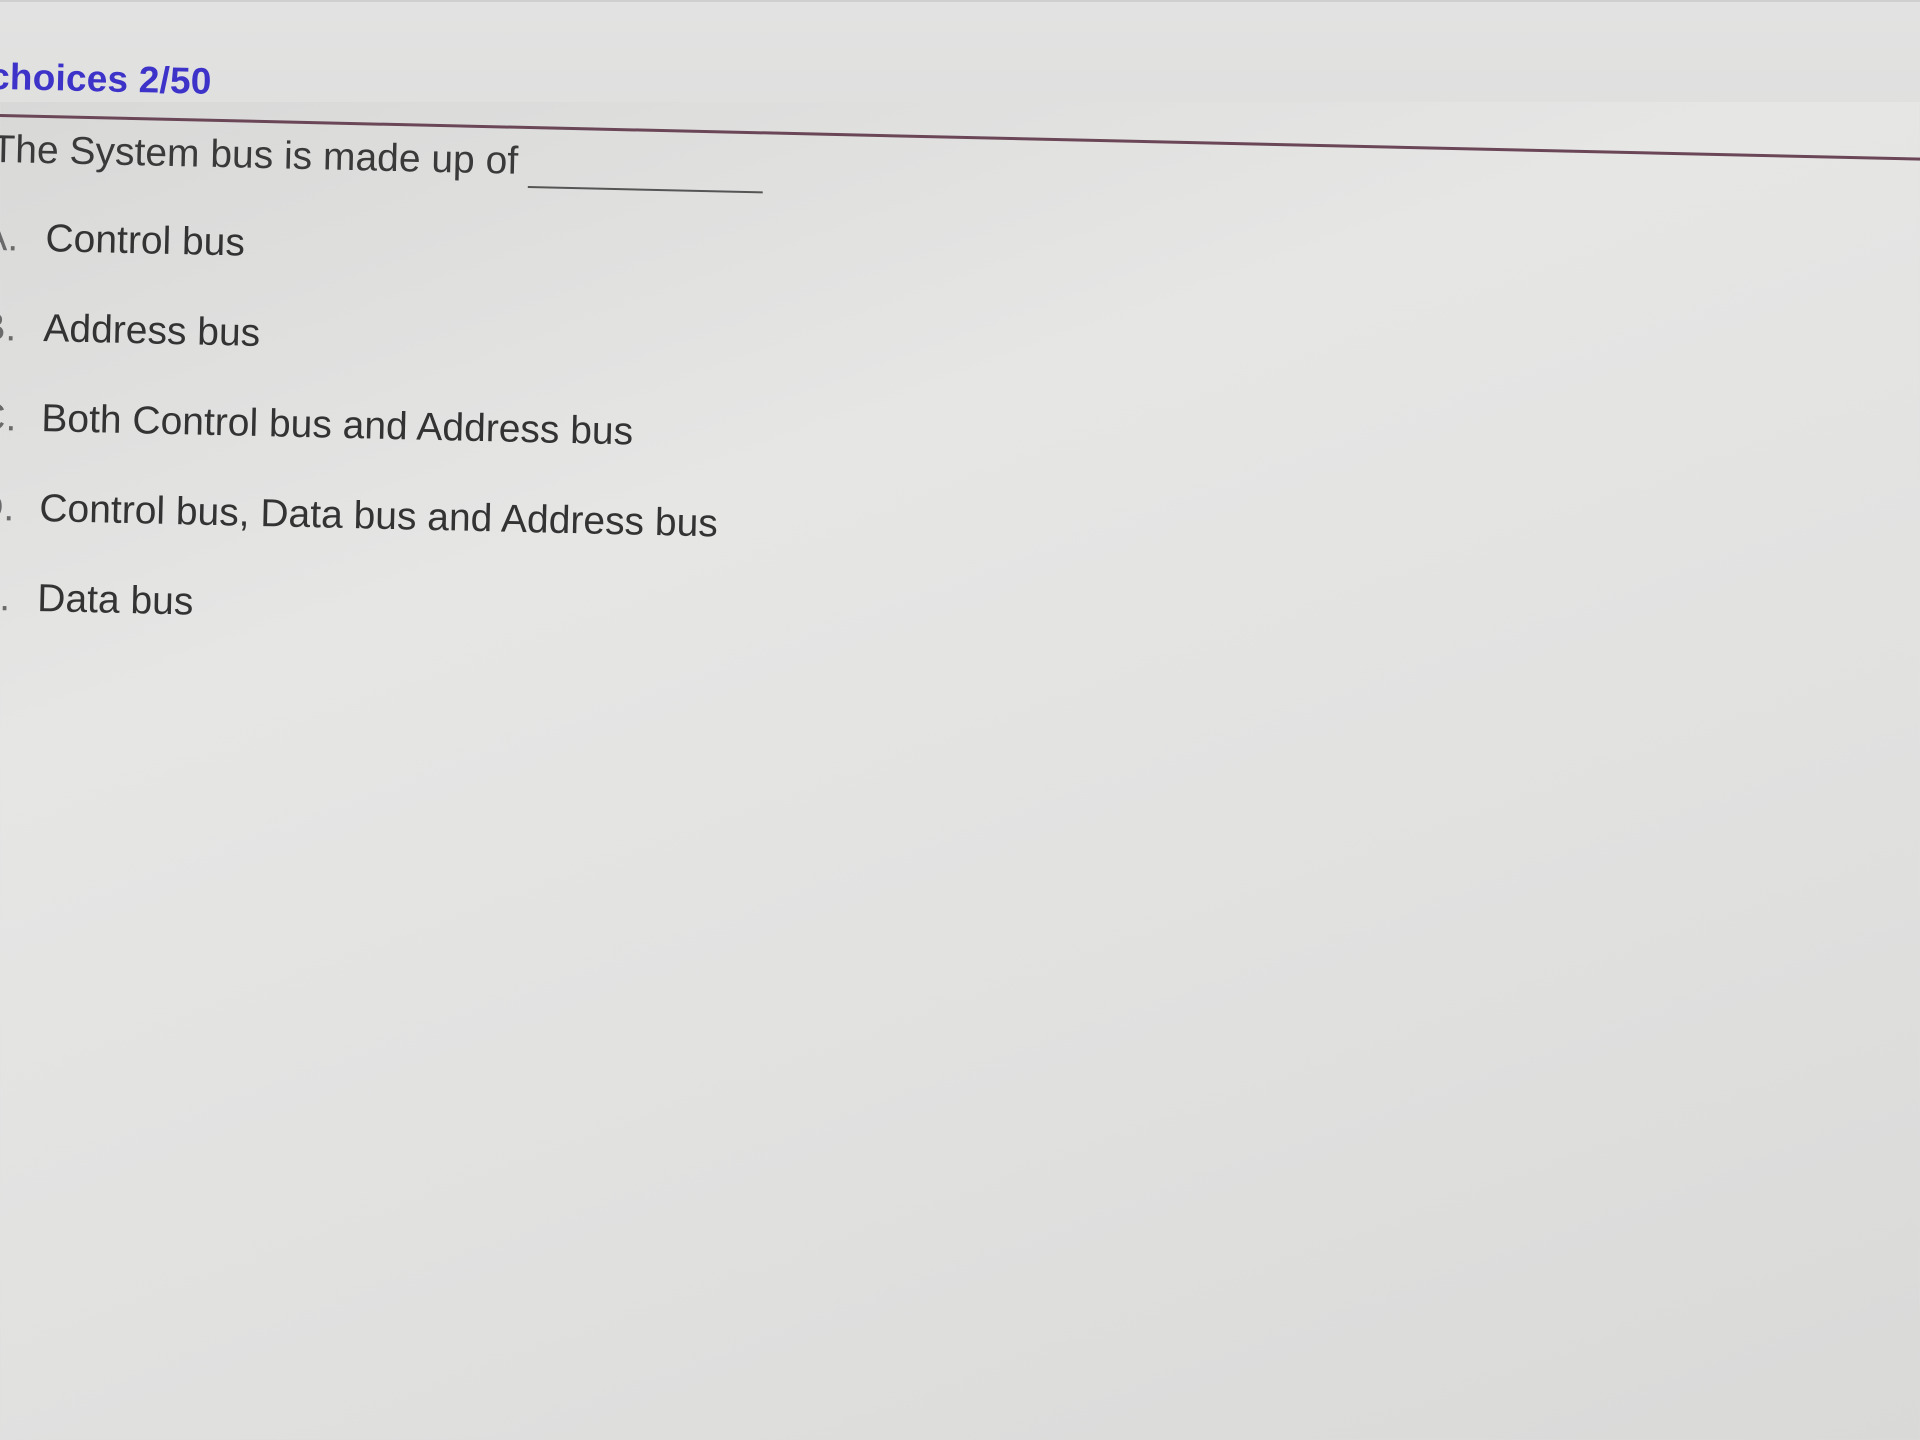 This screenshot has height=1440, width=1920. I want to click on option-letter: E., so click(5, 597).